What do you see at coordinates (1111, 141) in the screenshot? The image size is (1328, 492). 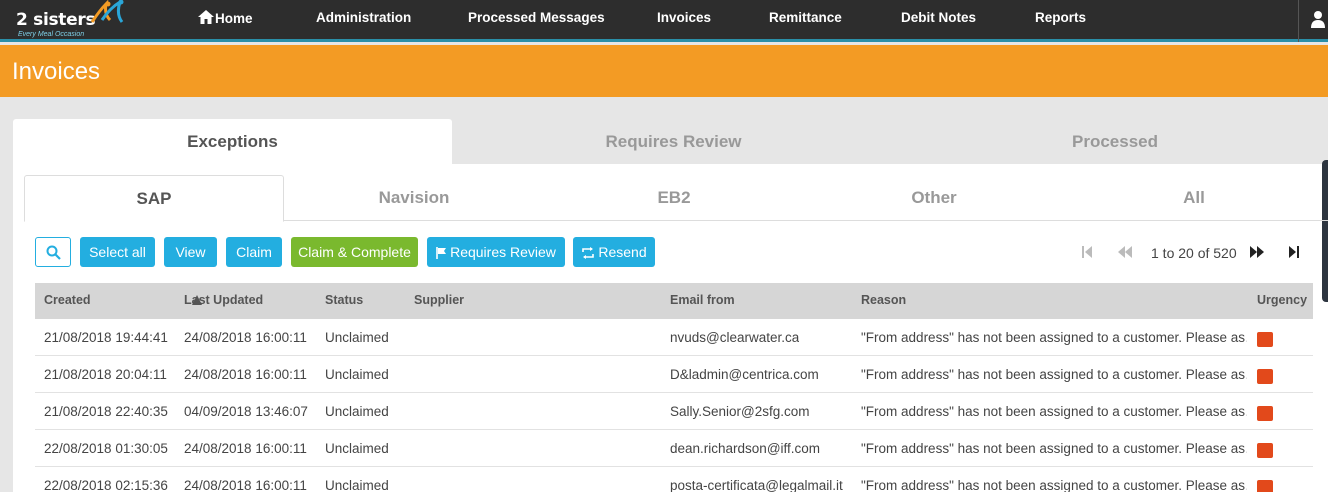 I see `tab-processed: Processed` at bounding box center [1111, 141].